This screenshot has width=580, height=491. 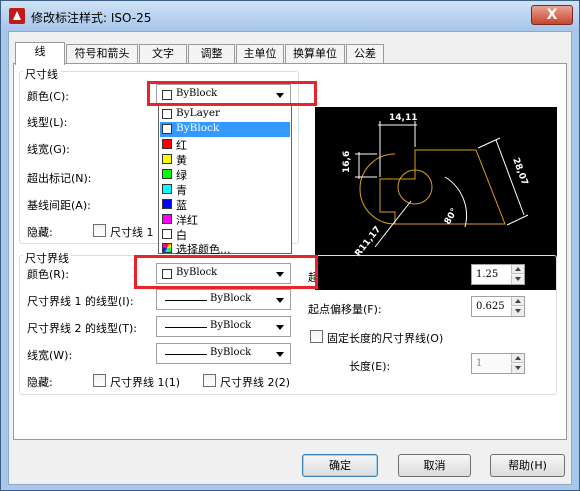 What do you see at coordinates (347, 162) in the screenshot?
I see `preview-dim-left: 16,6` at bounding box center [347, 162].